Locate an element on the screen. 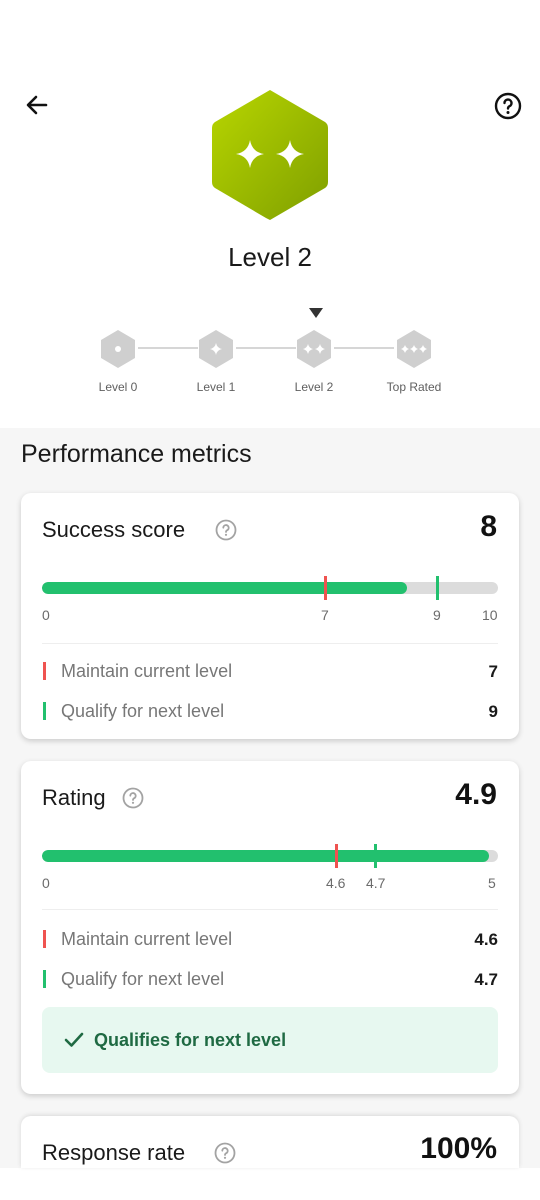 This screenshot has height=1200, width=540. card-title: Success score is located at coordinates (114, 529).